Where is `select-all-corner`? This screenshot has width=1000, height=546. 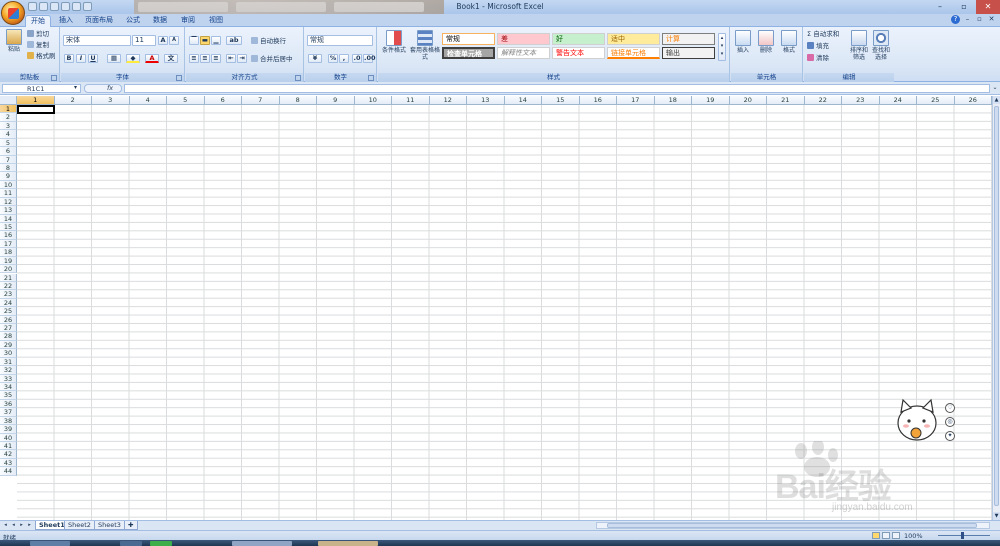
select-all-corner is located at coordinates (8, 100).